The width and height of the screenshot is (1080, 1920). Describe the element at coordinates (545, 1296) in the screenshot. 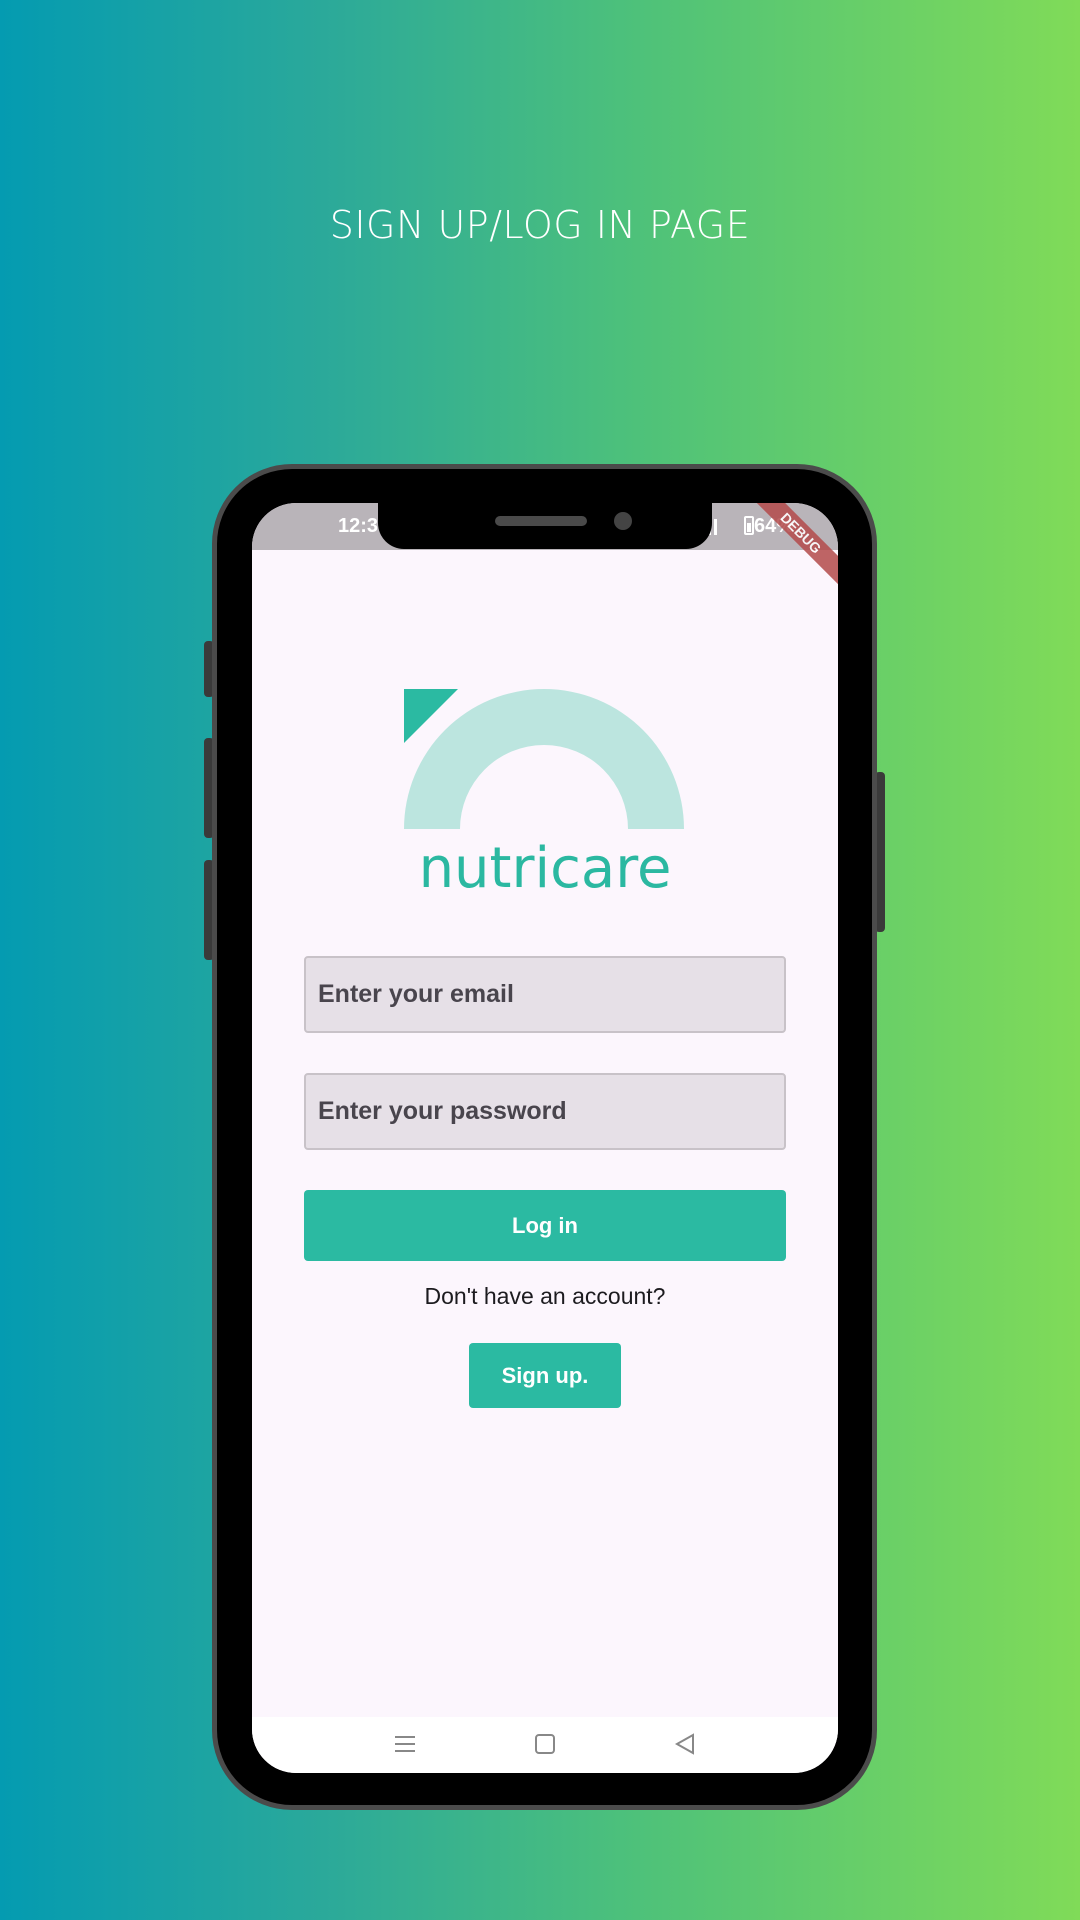

I see `account-prompt: Don't have an account?` at that location.